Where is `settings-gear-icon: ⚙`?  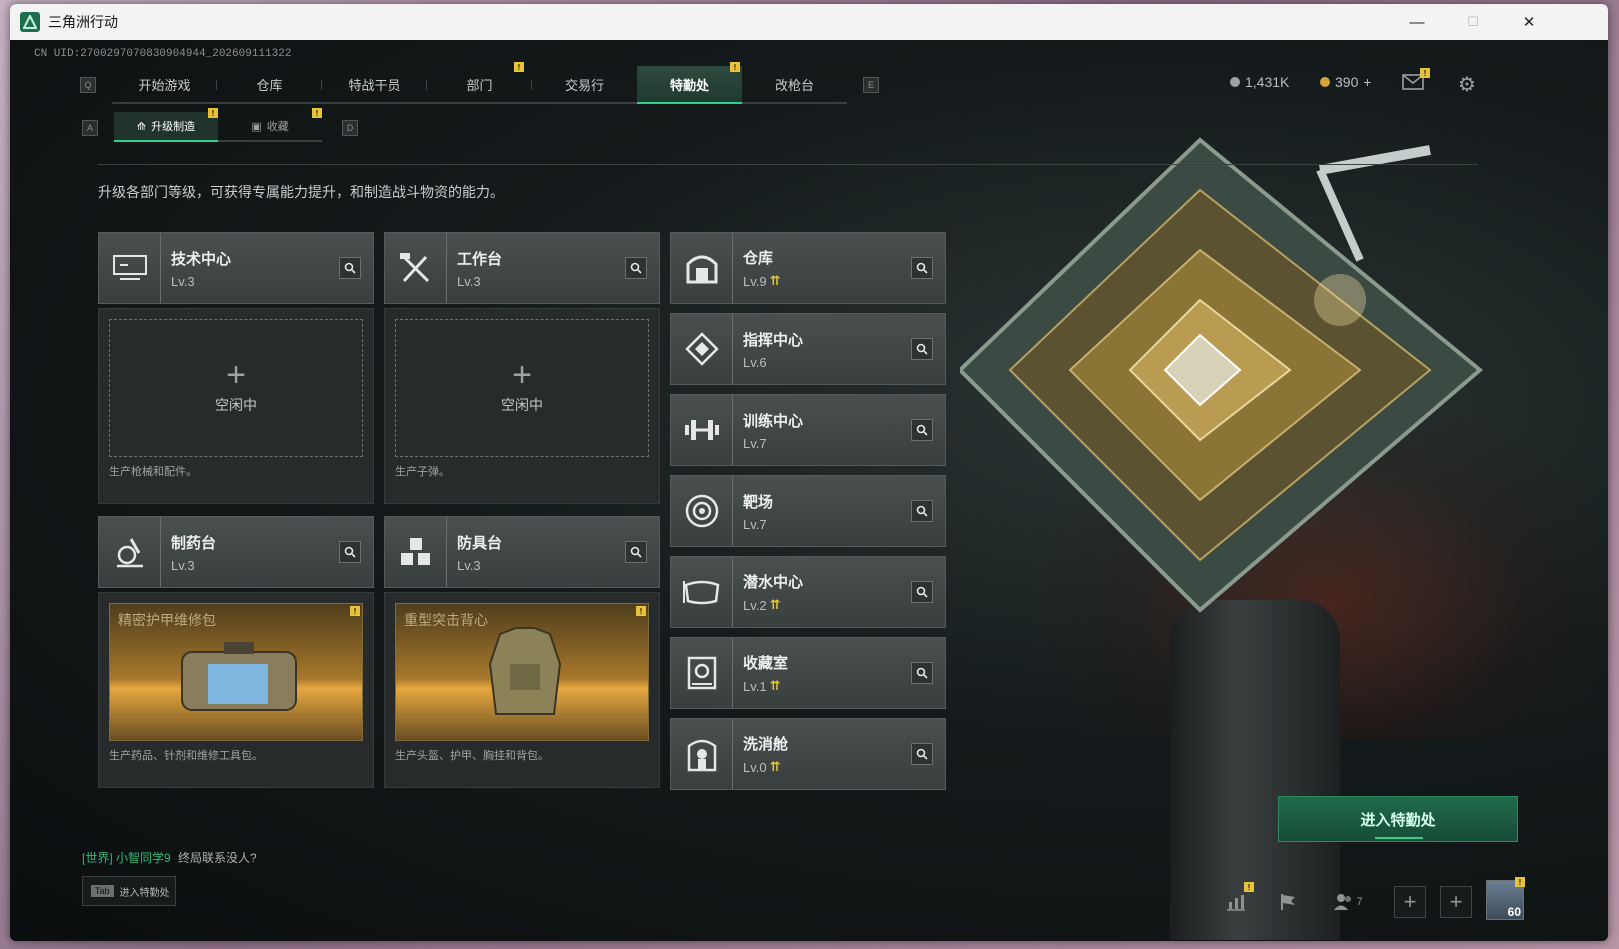
settings-gear-icon: ⚙ is located at coordinates (1467, 84).